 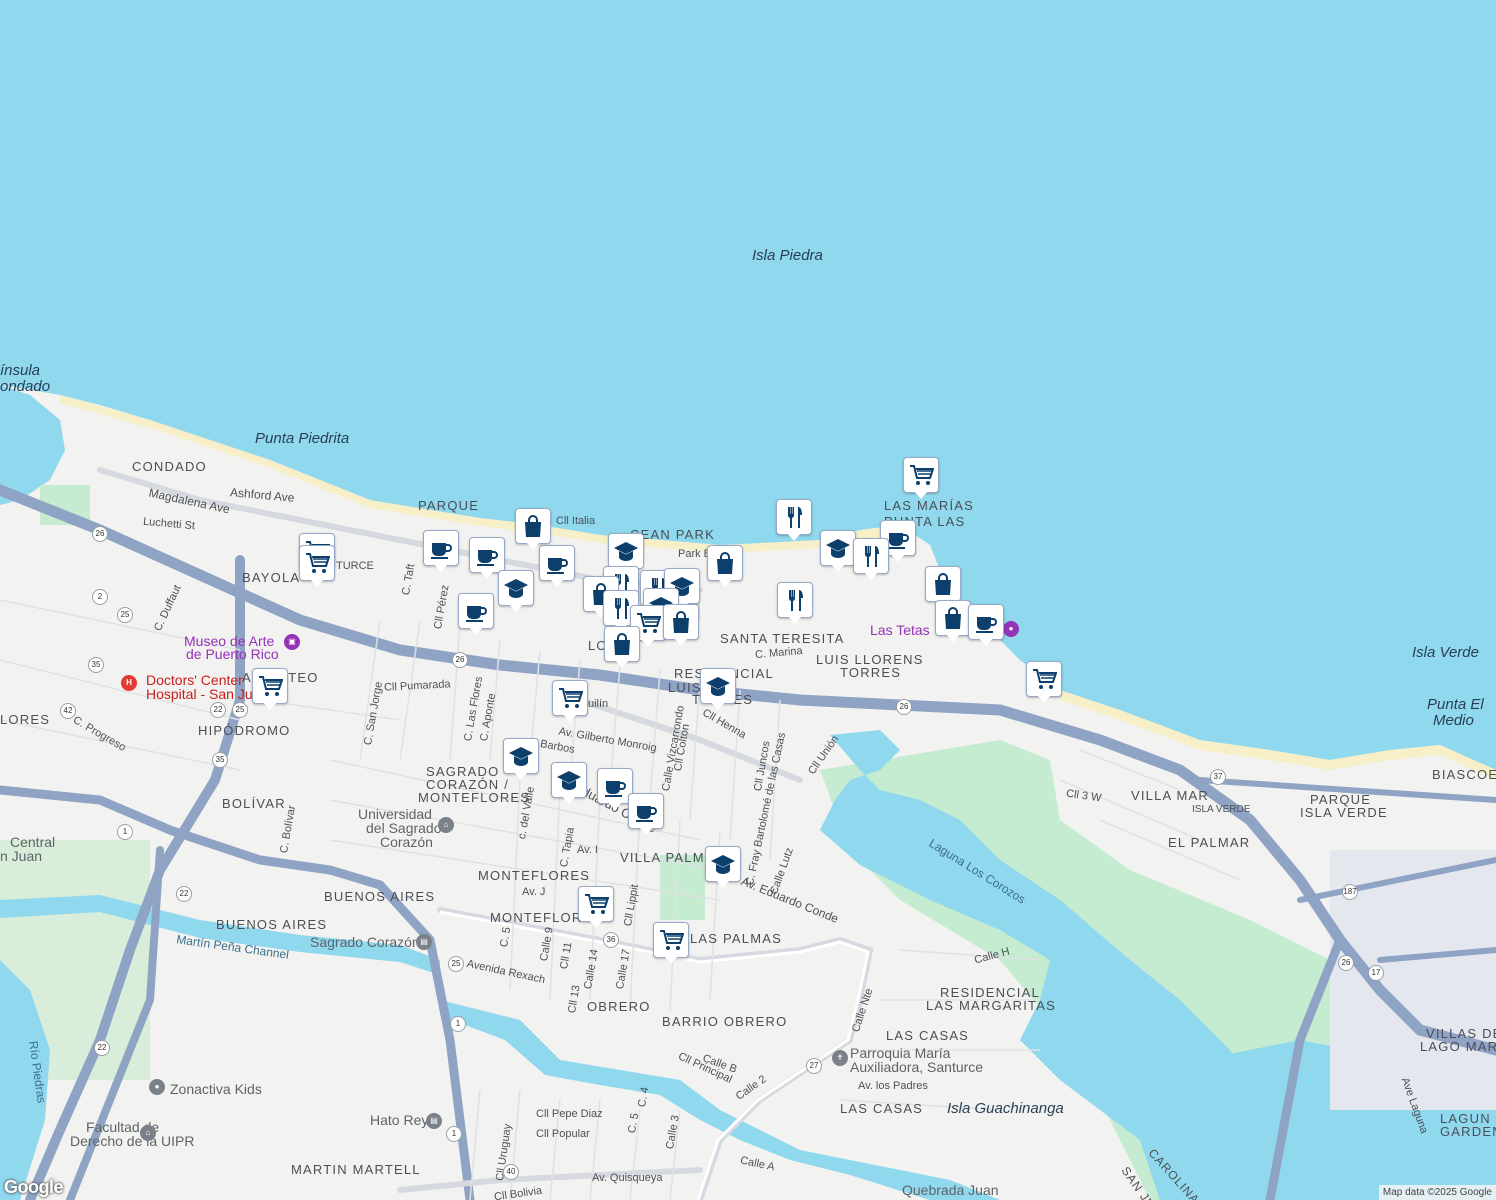 What do you see at coordinates (536, 917) in the screenshot?
I see `label-monteflores-2: MONTEFLOR` at bounding box center [536, 917].